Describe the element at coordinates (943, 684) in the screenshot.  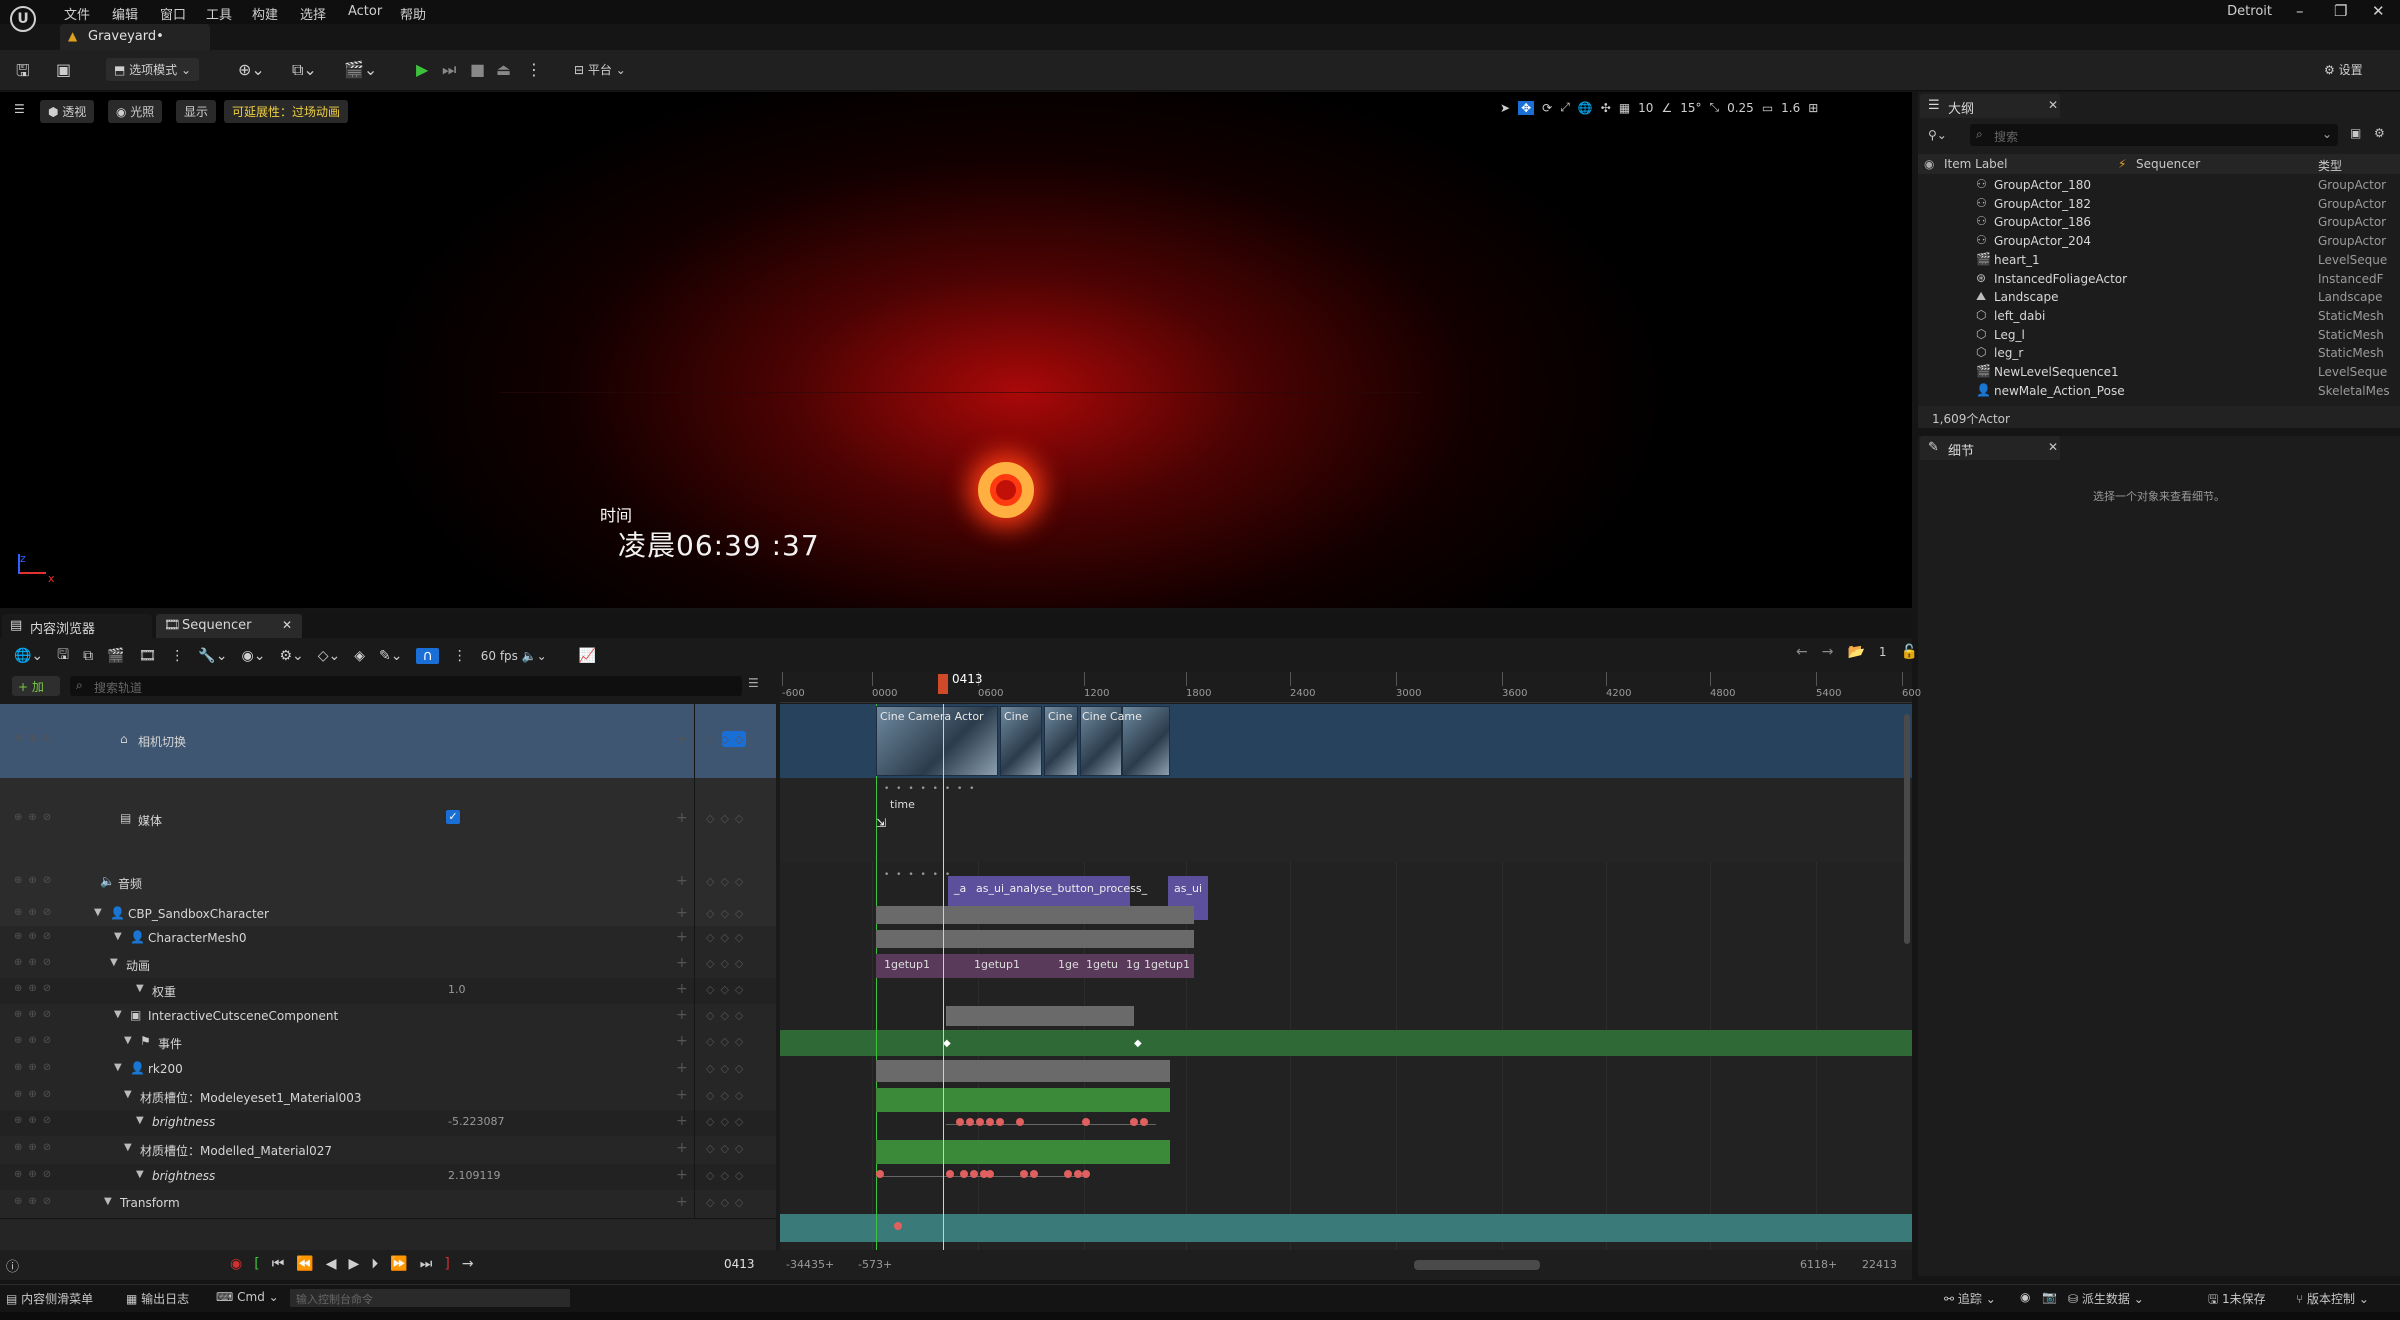
I see `playhead-marker` at that location.